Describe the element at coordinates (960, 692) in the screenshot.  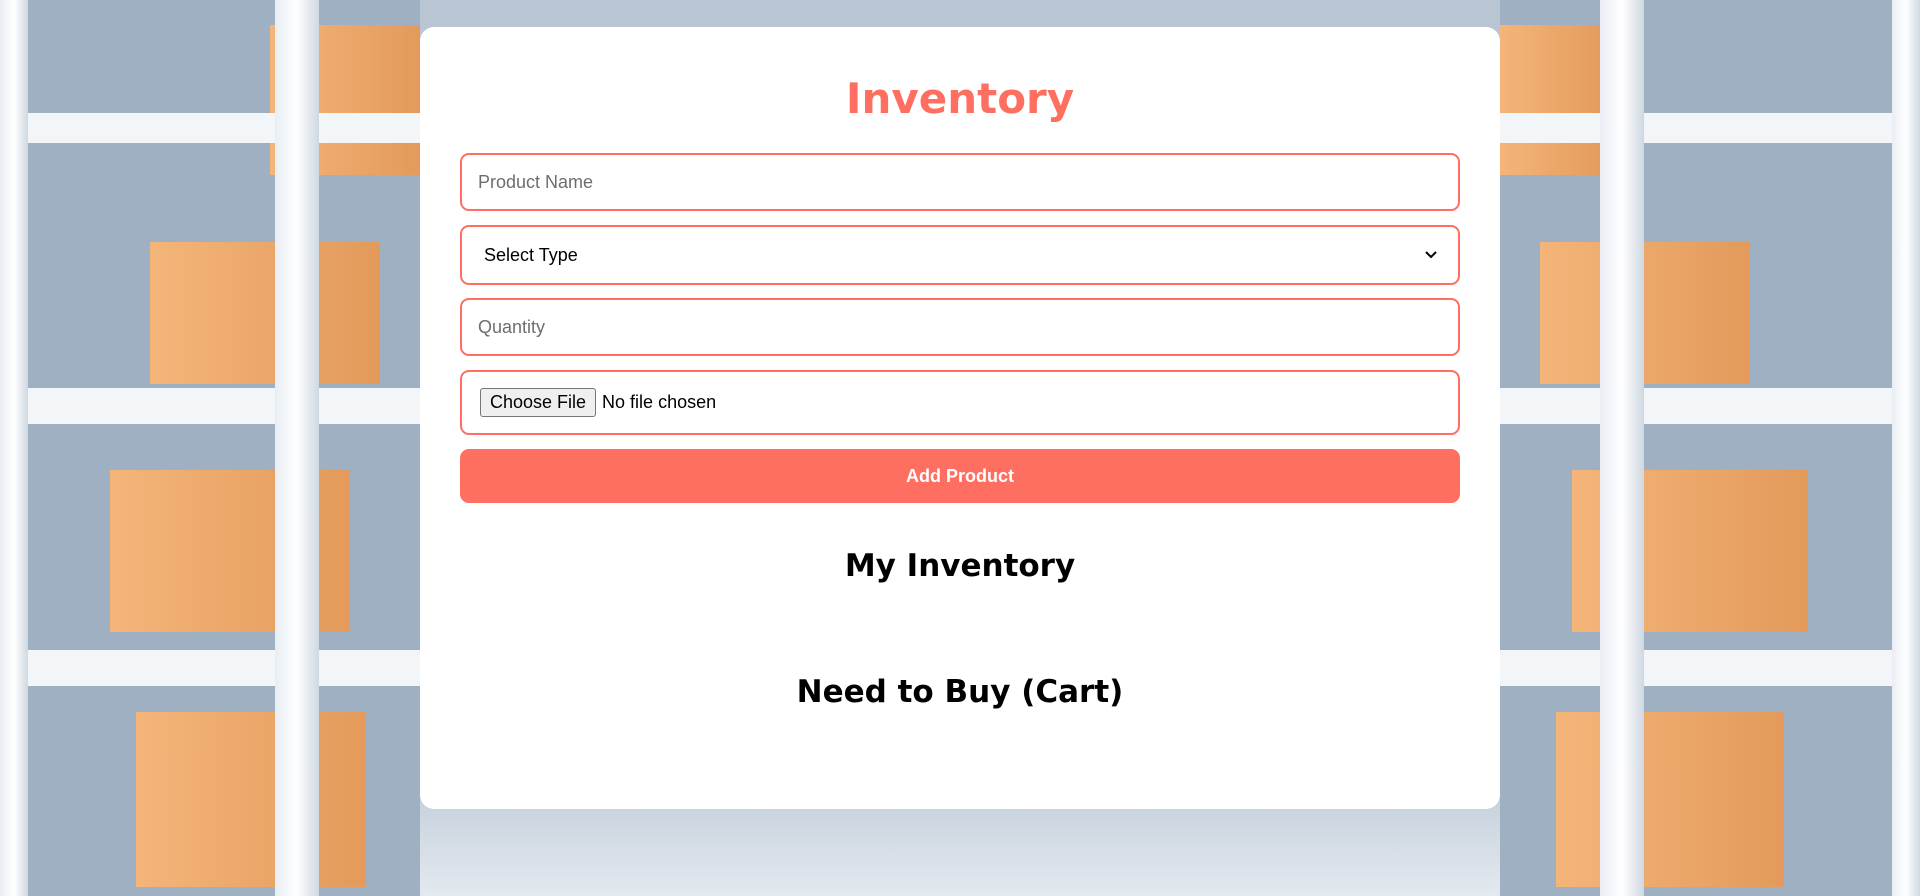
I see `cart-heading: Need to Buy (Cart)` at that location.